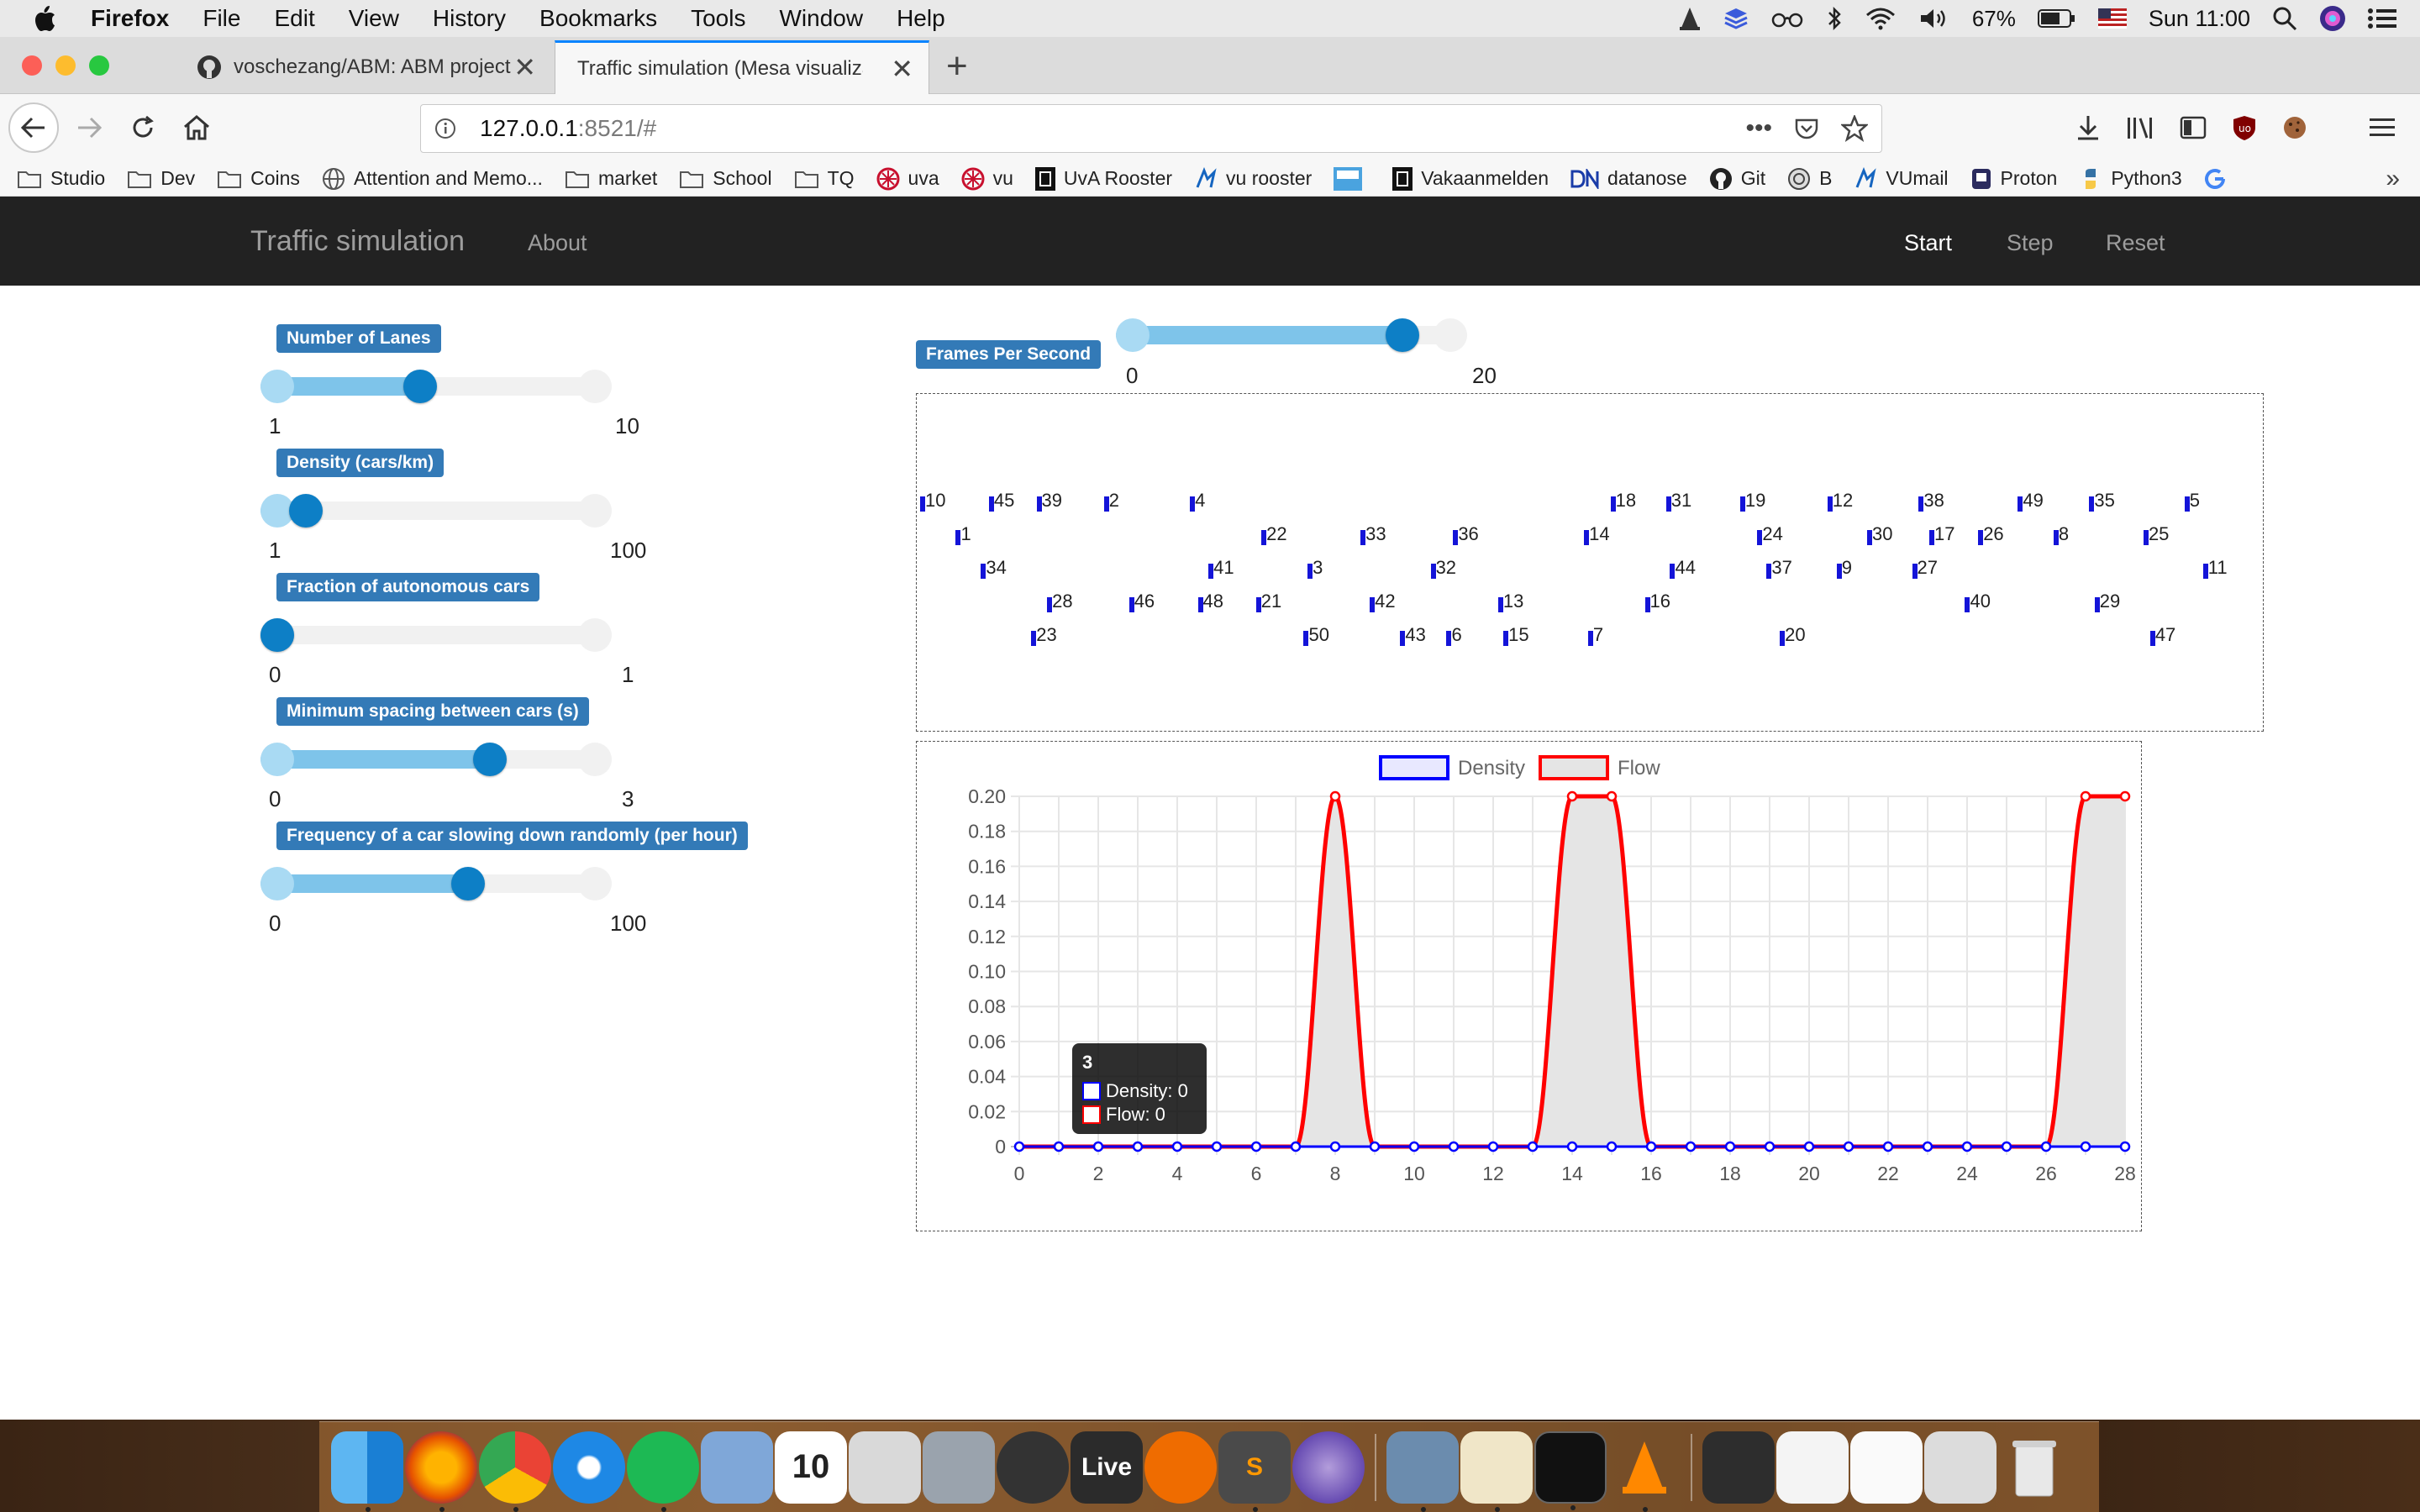 The height and width of the screenshot is (1512, 2420). What do you see at coordinates (611, 178) in the screenshot?
I see `bookmark-market: market` at bounding box center [611, 178].